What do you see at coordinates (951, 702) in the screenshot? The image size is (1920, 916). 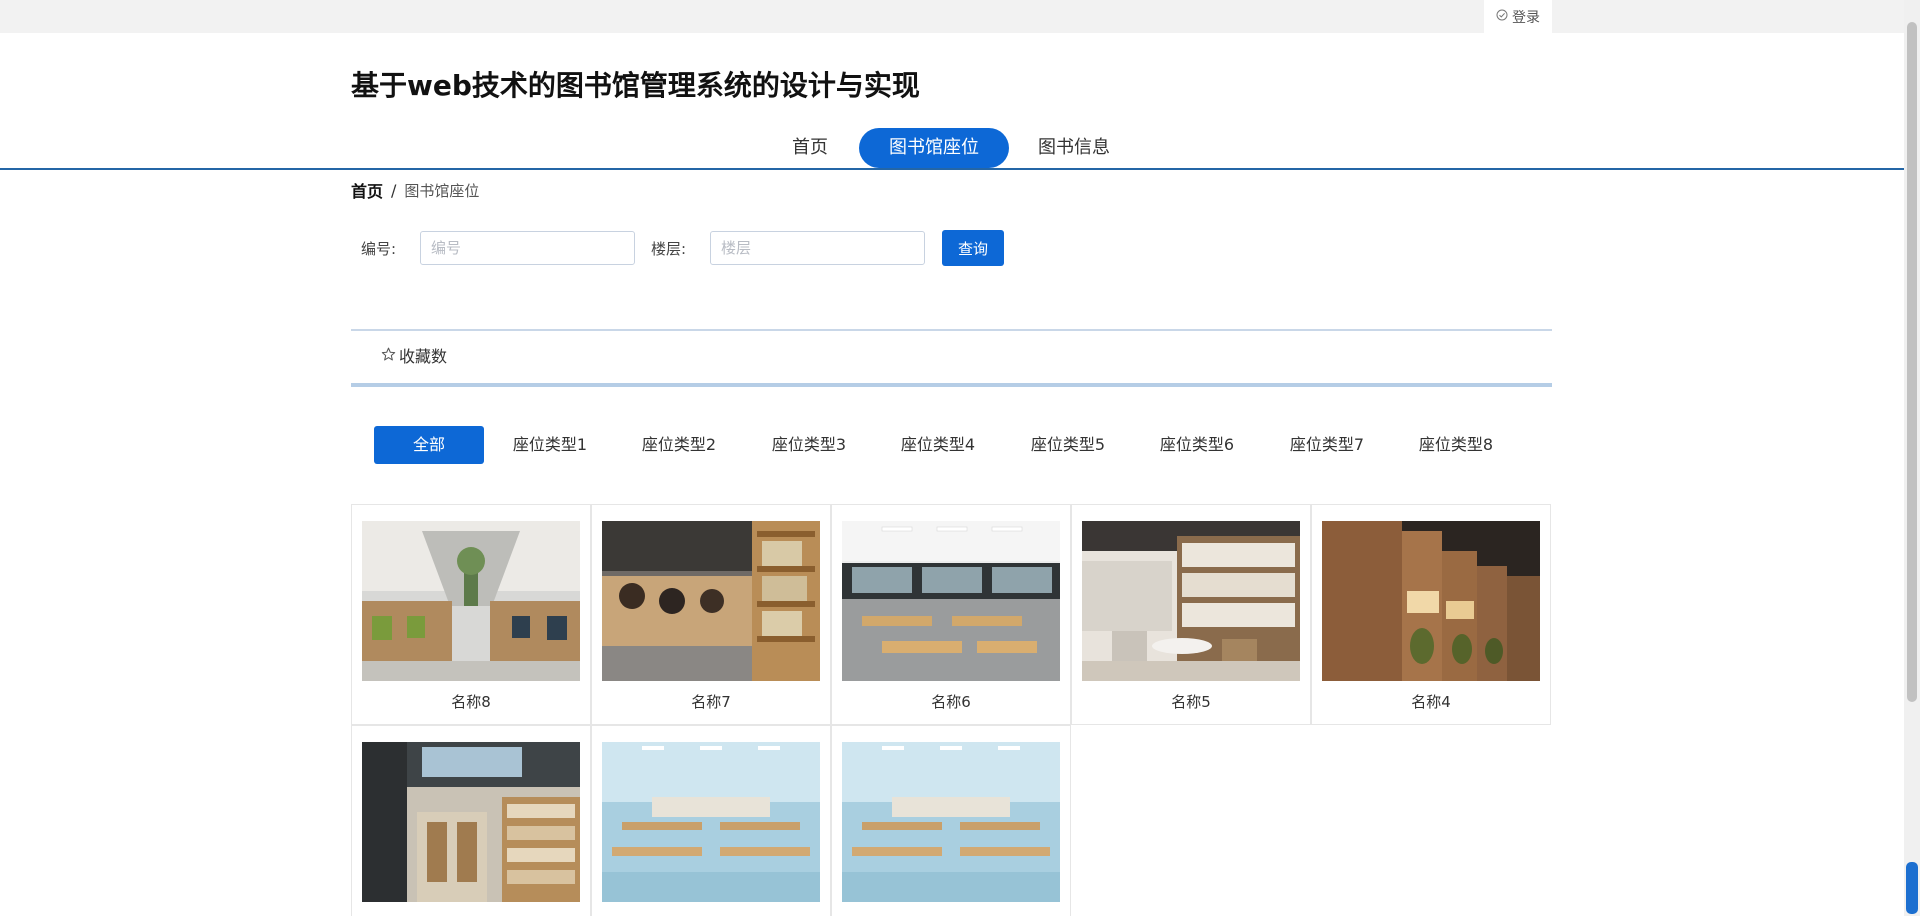 I see `seat-name: 名称6` at bounding box center [951, 702].